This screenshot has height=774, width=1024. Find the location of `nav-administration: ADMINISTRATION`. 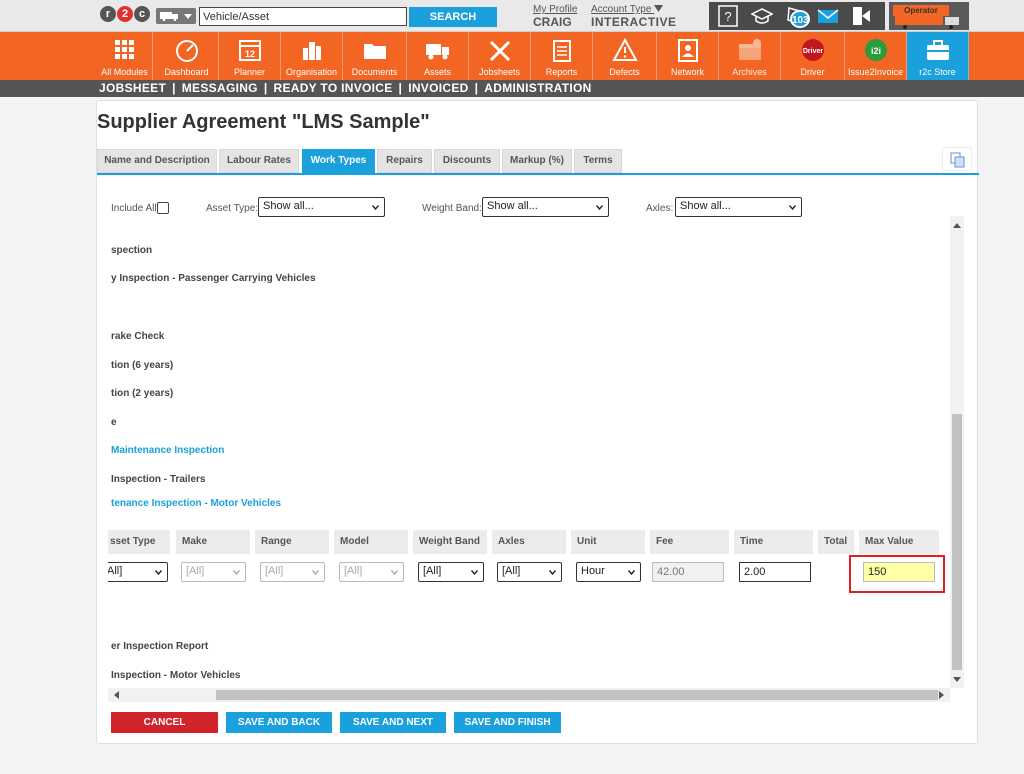

nav-administration: ADMINISTRATION is located at coordinates (537, 88).